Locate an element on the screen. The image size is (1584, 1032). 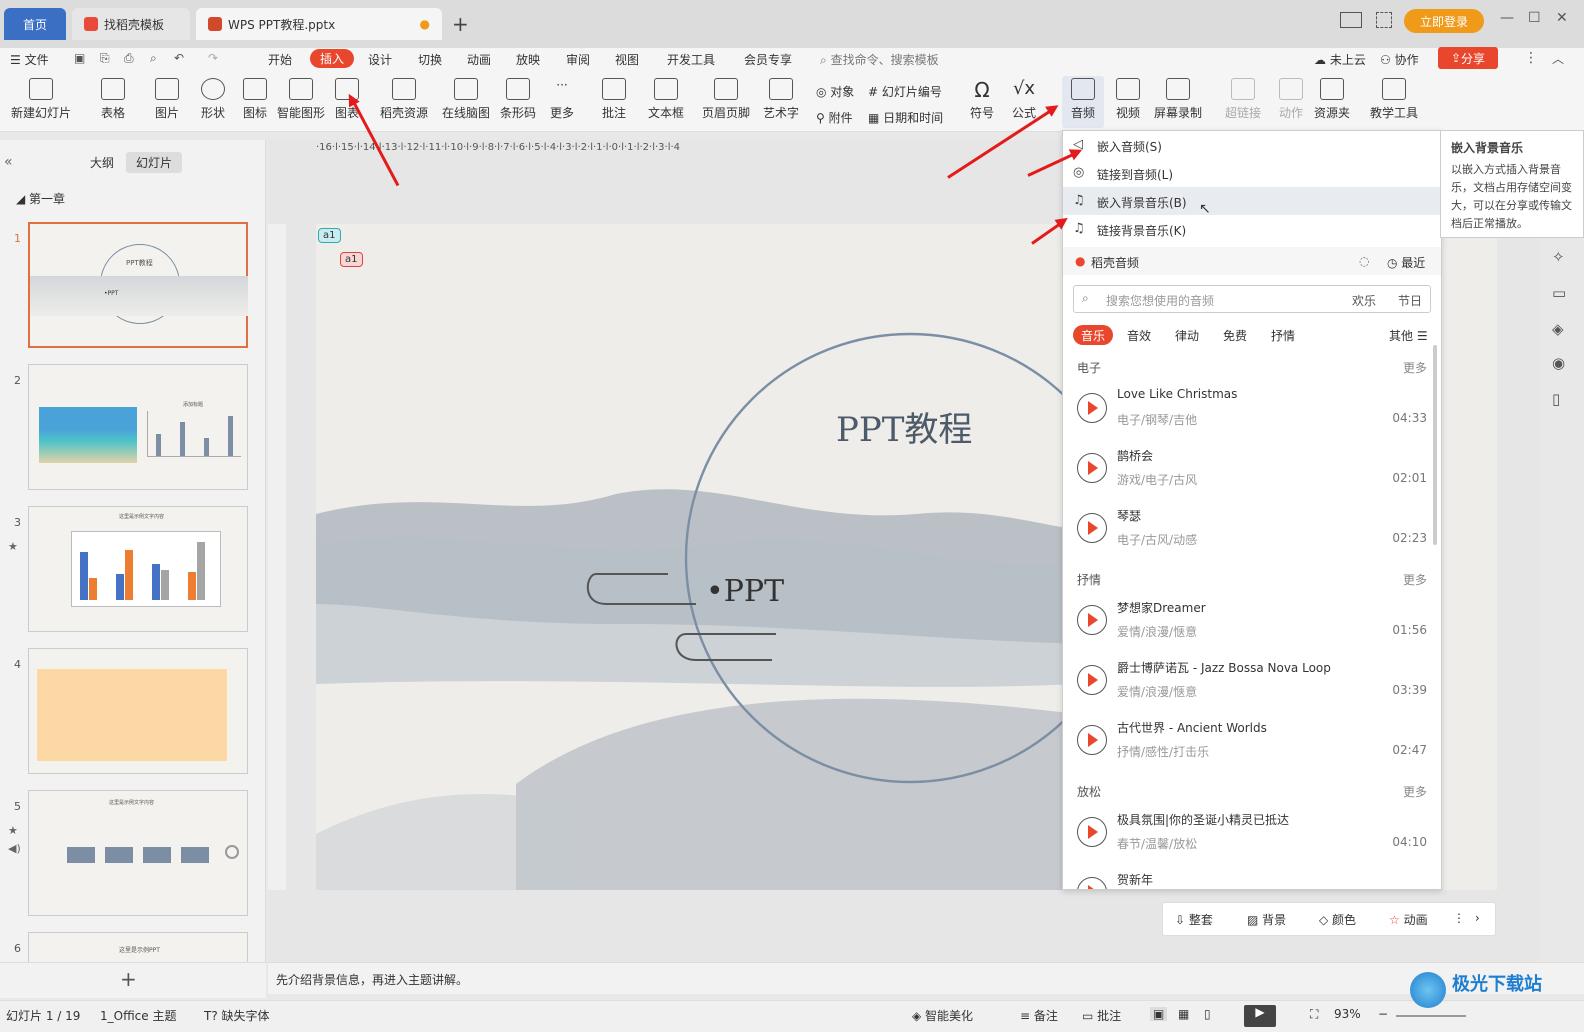
menu-view: 视图 is located at coordinates (627, 59).